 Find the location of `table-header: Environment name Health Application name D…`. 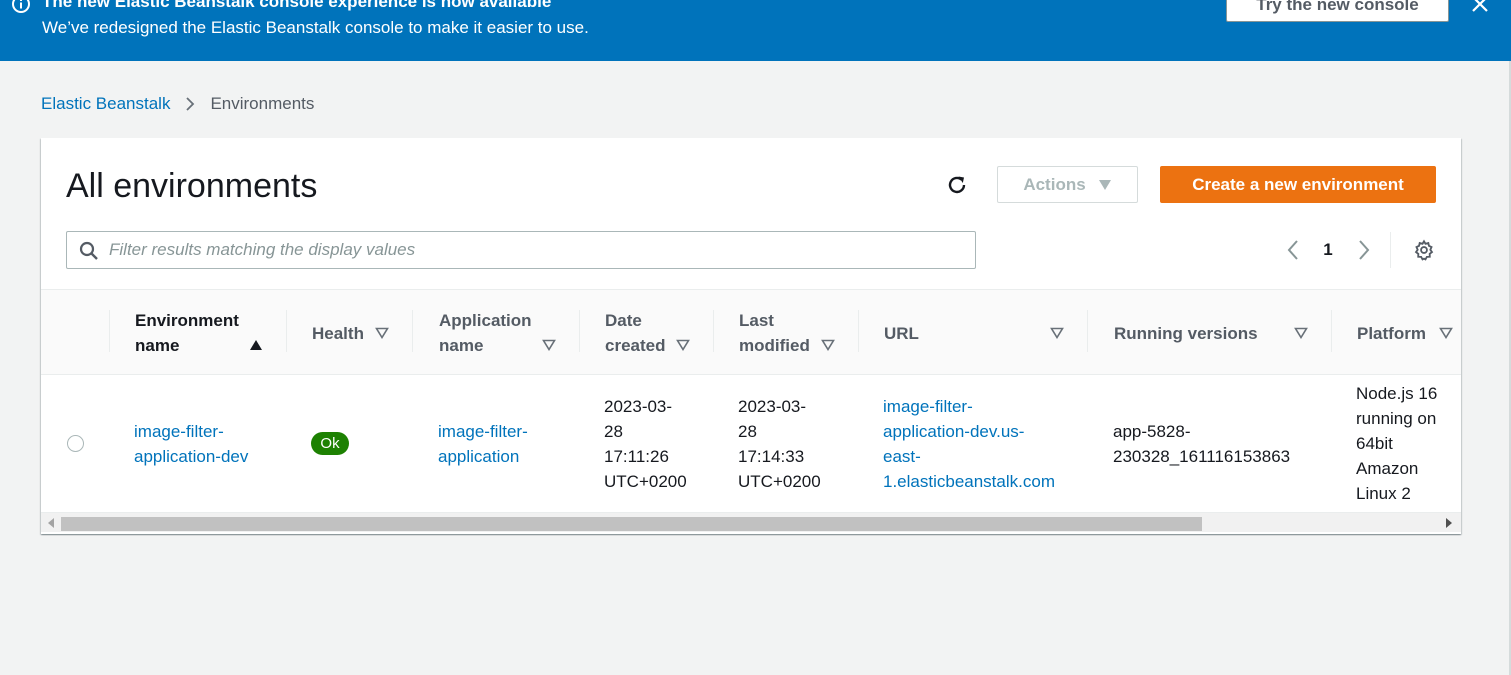

table-header: Environment name Health Application name D… is located at coordinates (751, 332).